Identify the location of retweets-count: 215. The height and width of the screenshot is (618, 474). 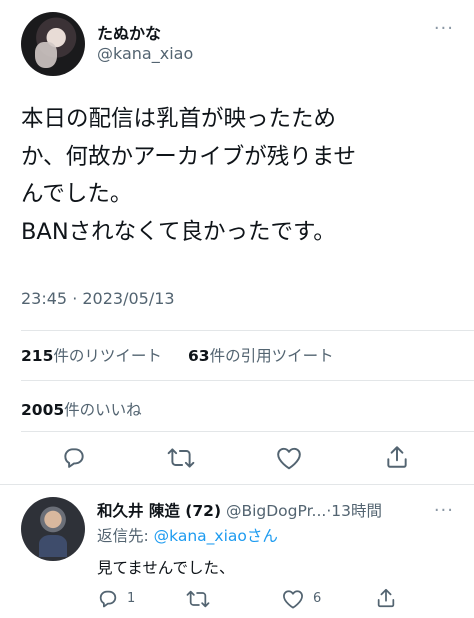
(37, 356).